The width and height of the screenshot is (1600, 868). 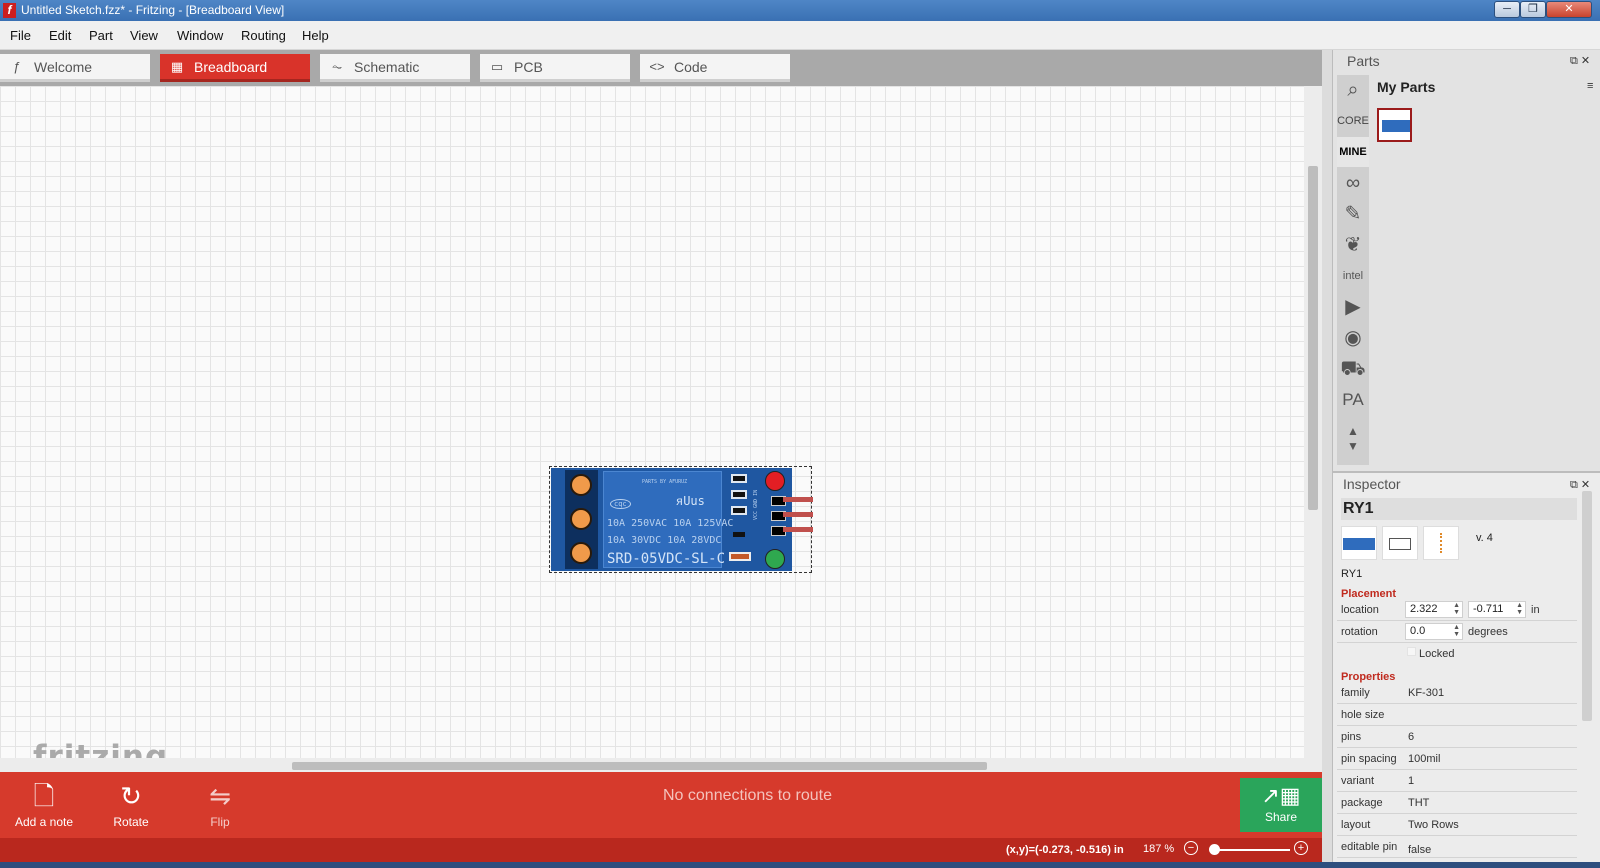 What do you see at coordinates (1419, 850) in the screenshot?
I see `property-value: false` at bounding box center [1419, 850].